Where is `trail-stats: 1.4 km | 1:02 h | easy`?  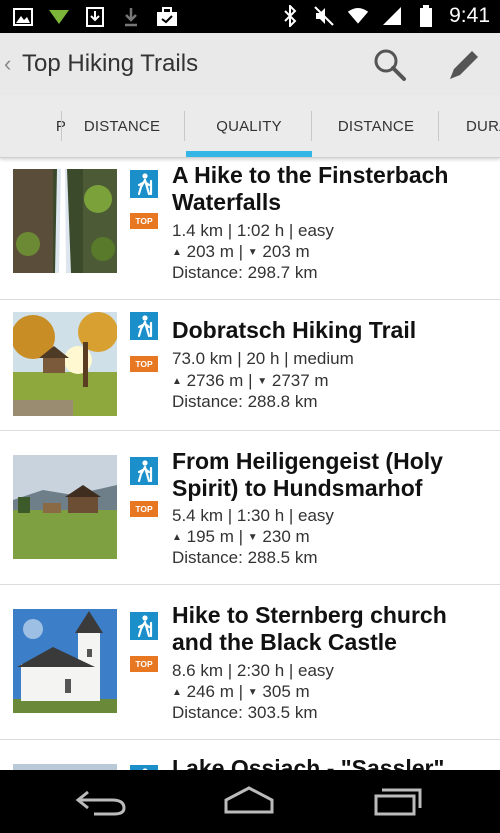 trail-stats: 1.4 km | 1:02 h | easy is located at coordinates (253, 230).